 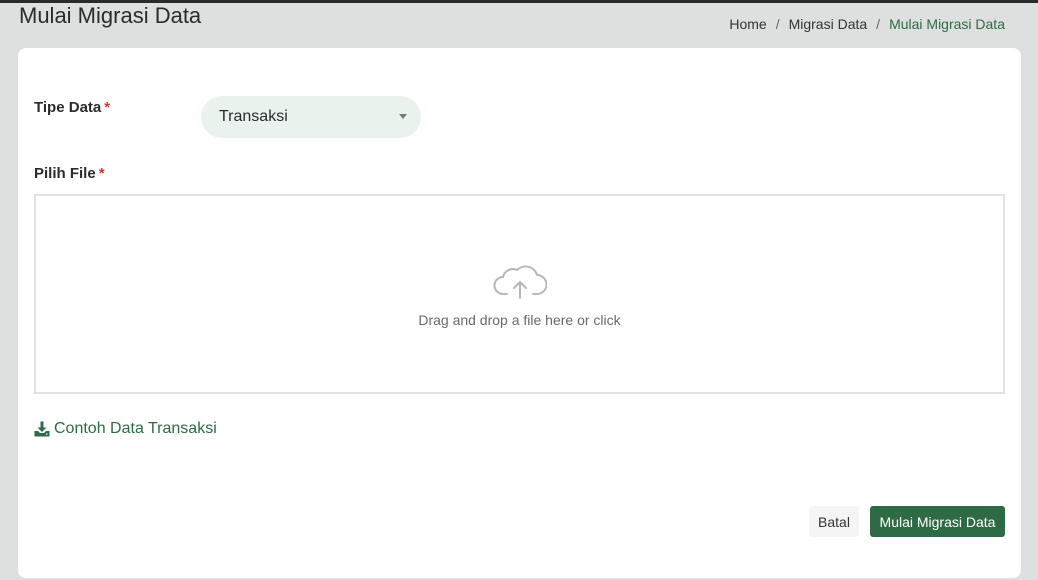 I want to click on download-icon, so click(x=42, y=429).